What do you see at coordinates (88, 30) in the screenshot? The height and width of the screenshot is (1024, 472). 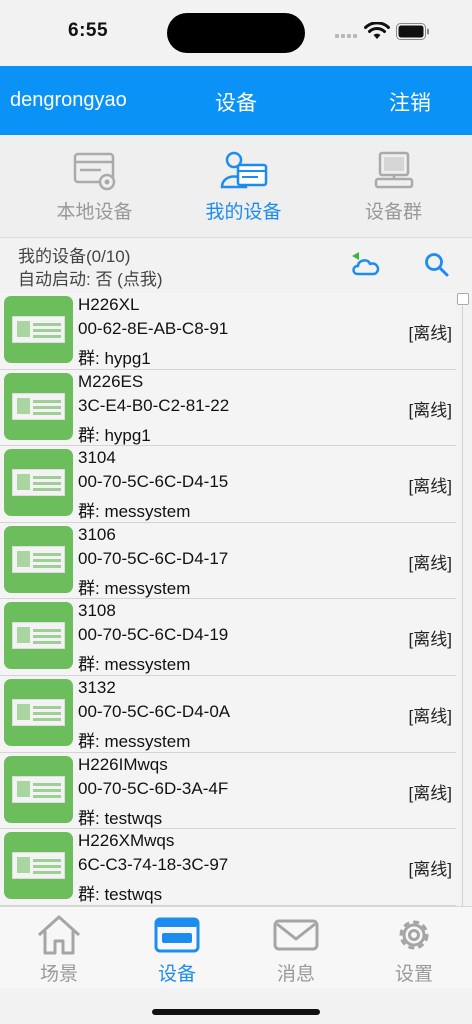 I see `status-time: 6:55` at bounding box center [88, 30].